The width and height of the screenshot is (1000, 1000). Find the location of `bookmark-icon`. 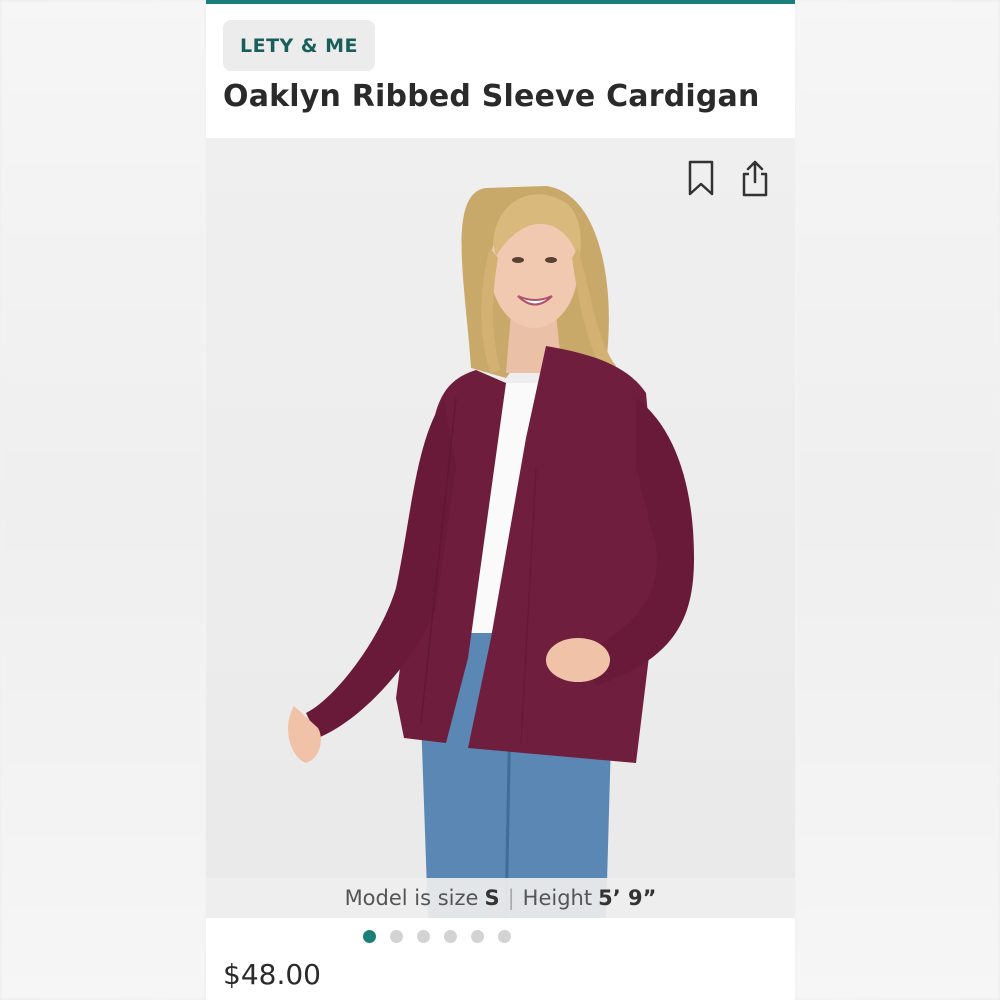

bookmark-icon is located at coordinates (701, 178).